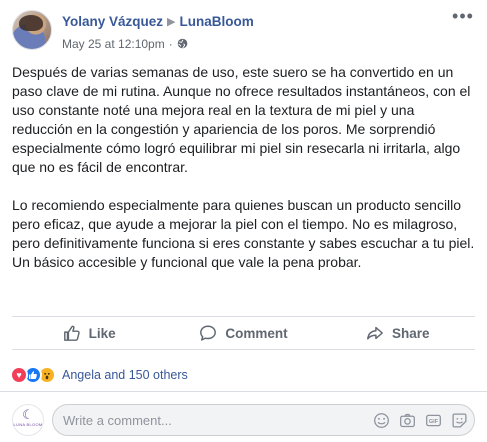 The image size is (487, 442). I want to click on page-avatar: ☾ LUNA BLOOM, so click(28, 420).